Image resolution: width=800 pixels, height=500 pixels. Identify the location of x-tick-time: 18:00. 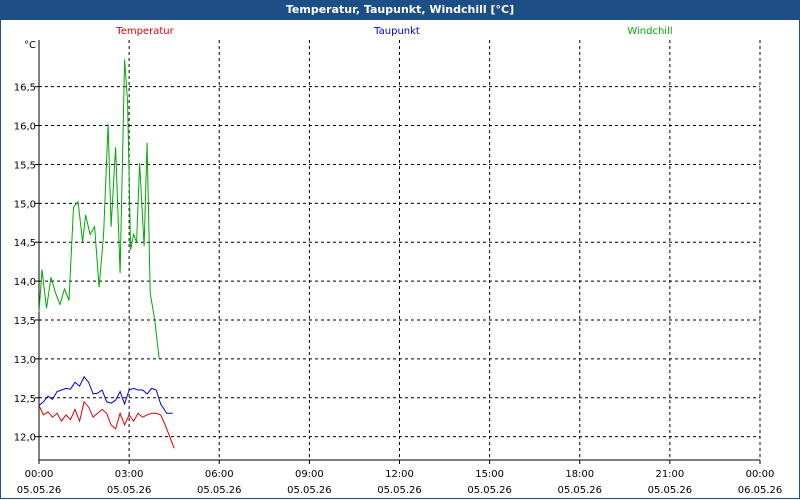
(579, 474).